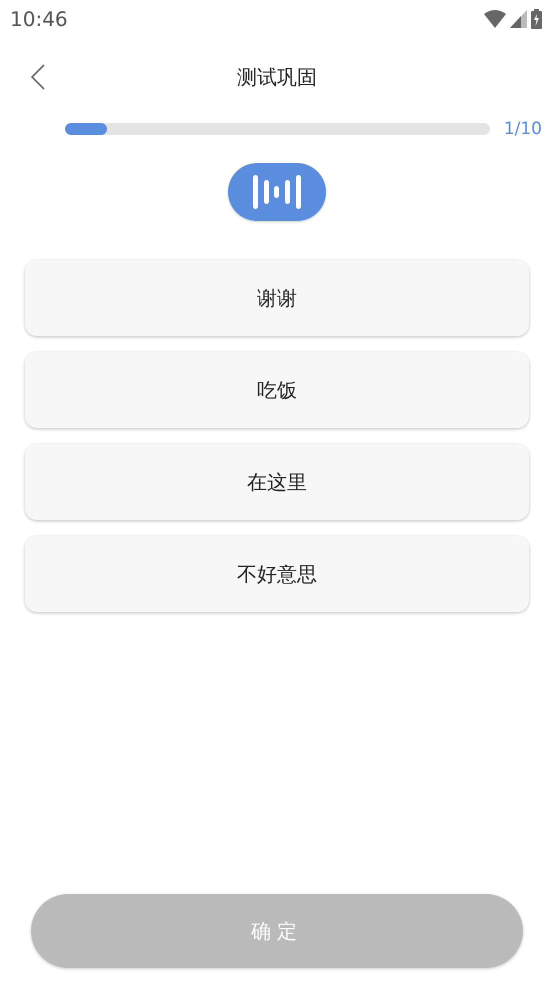 This screenshot has width=554, height=984. What do you see at coordinates (523, 129) in the screenshot?
I see `progress-count: 1/10` at bounding box center [523, 129].